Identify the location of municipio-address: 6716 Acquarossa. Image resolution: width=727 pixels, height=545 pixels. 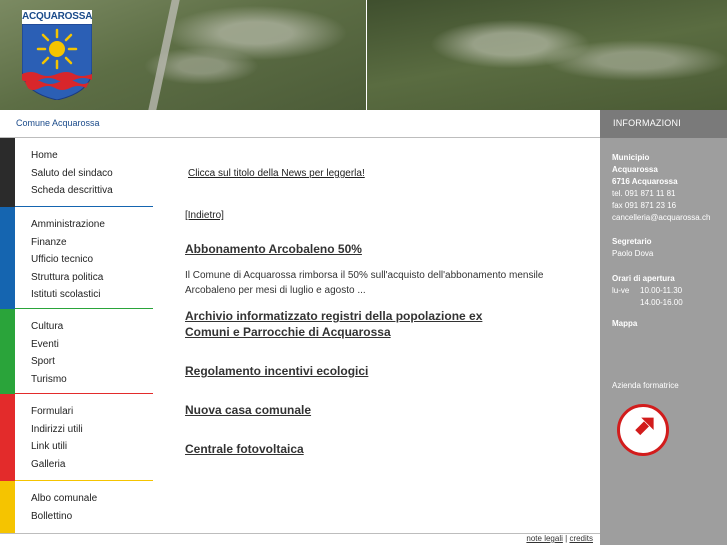
(645, 181).